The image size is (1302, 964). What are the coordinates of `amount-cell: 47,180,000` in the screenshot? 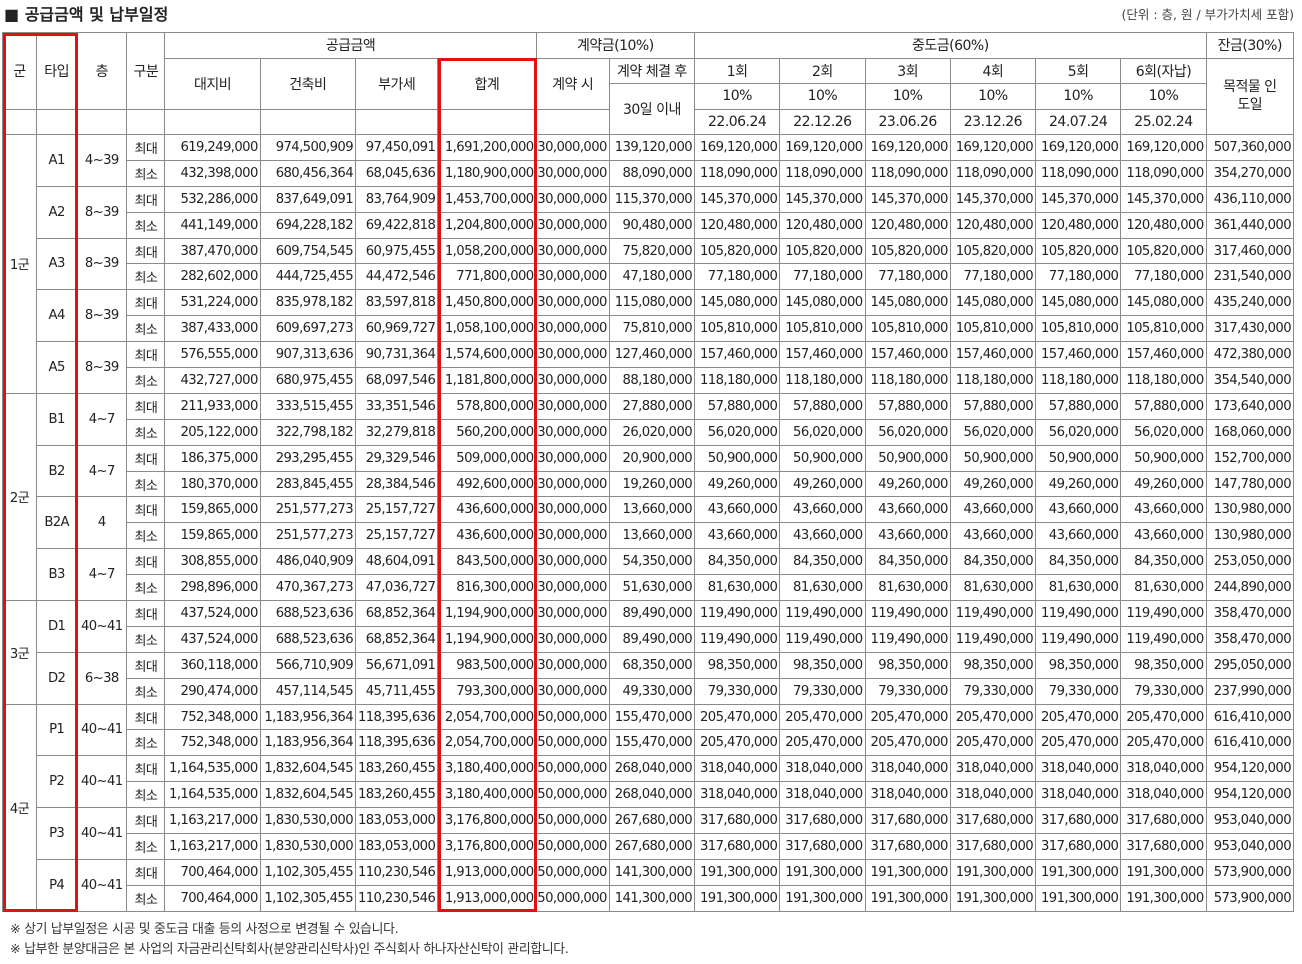 It's located at (652, 277).